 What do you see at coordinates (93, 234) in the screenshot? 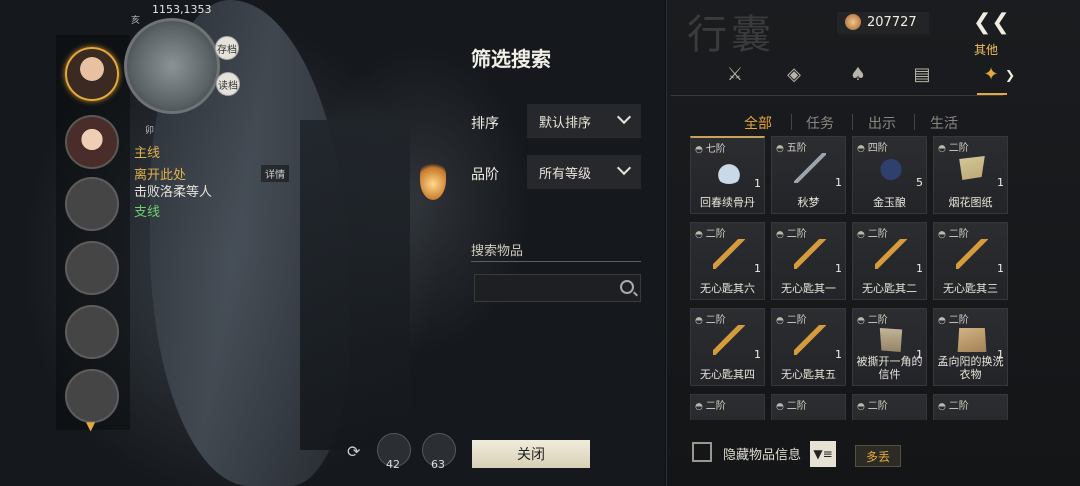
I see `party-column: ▼` at bounding box center [93, 234].